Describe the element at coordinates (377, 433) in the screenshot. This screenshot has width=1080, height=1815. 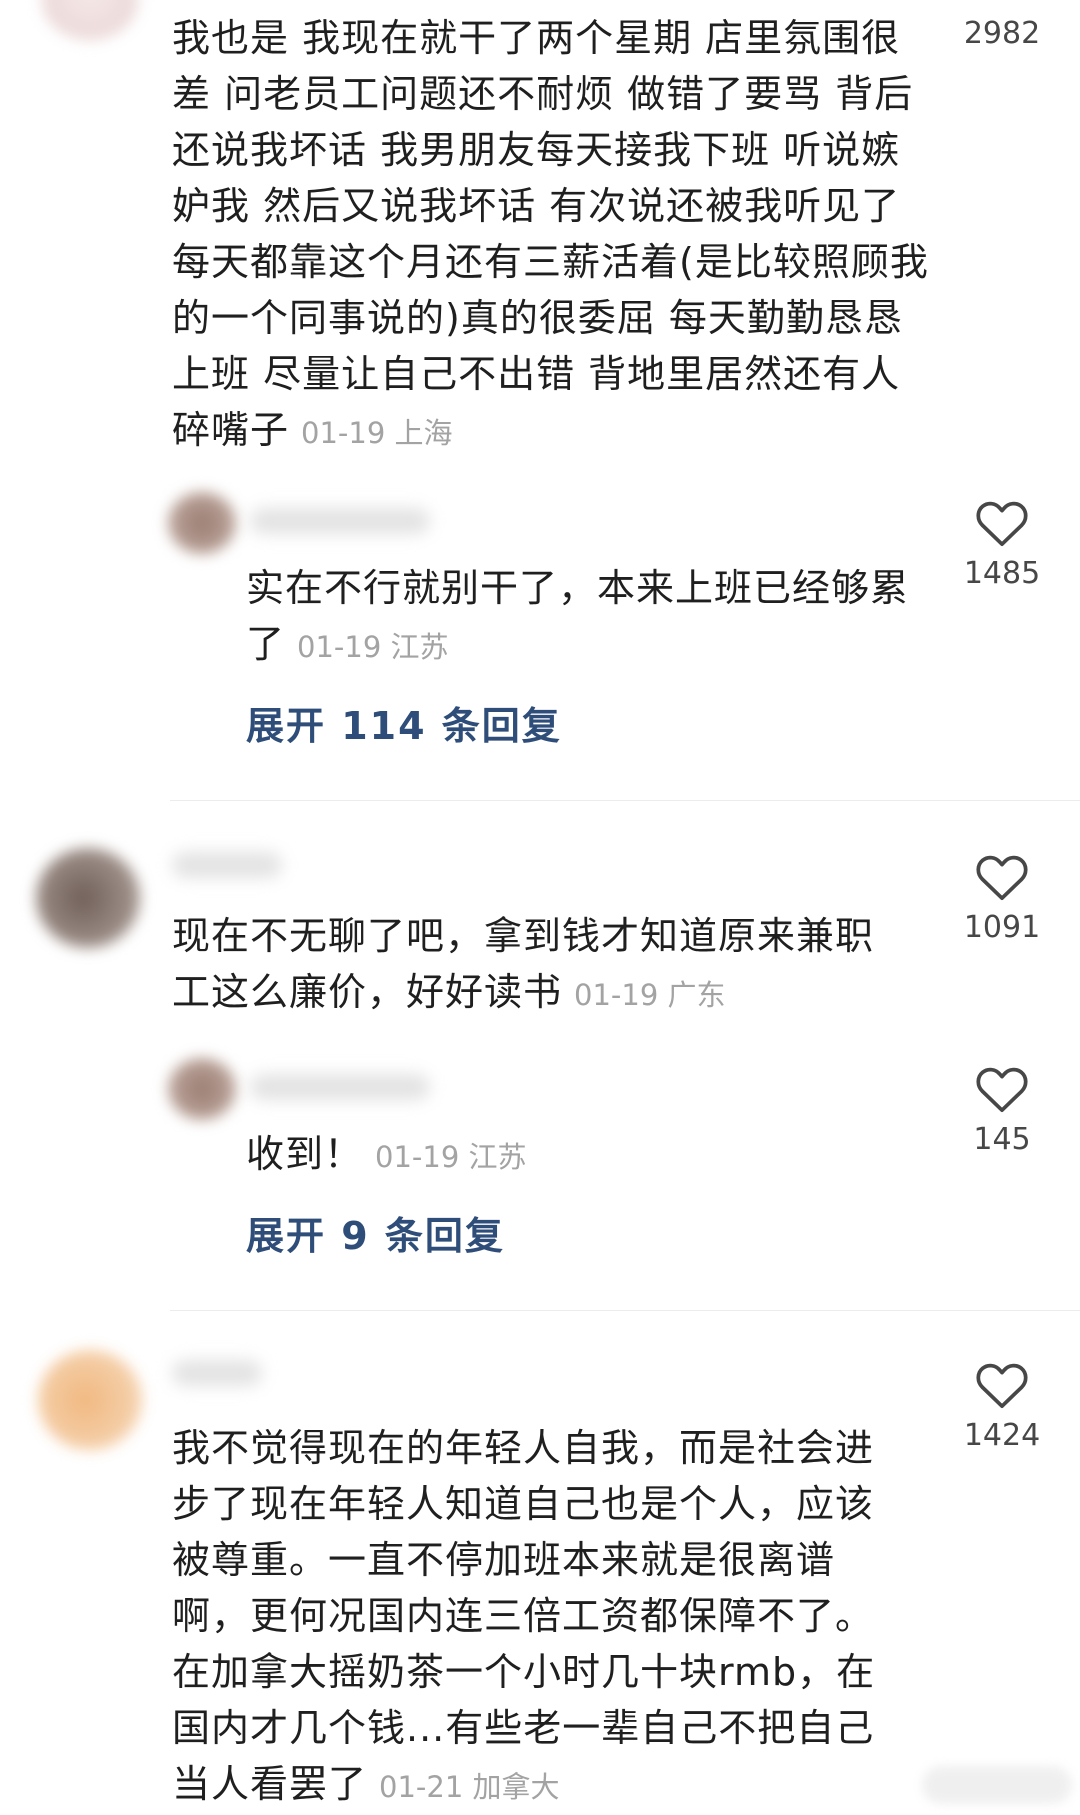
I see `comment-meta: 01-19 上海` at that location.